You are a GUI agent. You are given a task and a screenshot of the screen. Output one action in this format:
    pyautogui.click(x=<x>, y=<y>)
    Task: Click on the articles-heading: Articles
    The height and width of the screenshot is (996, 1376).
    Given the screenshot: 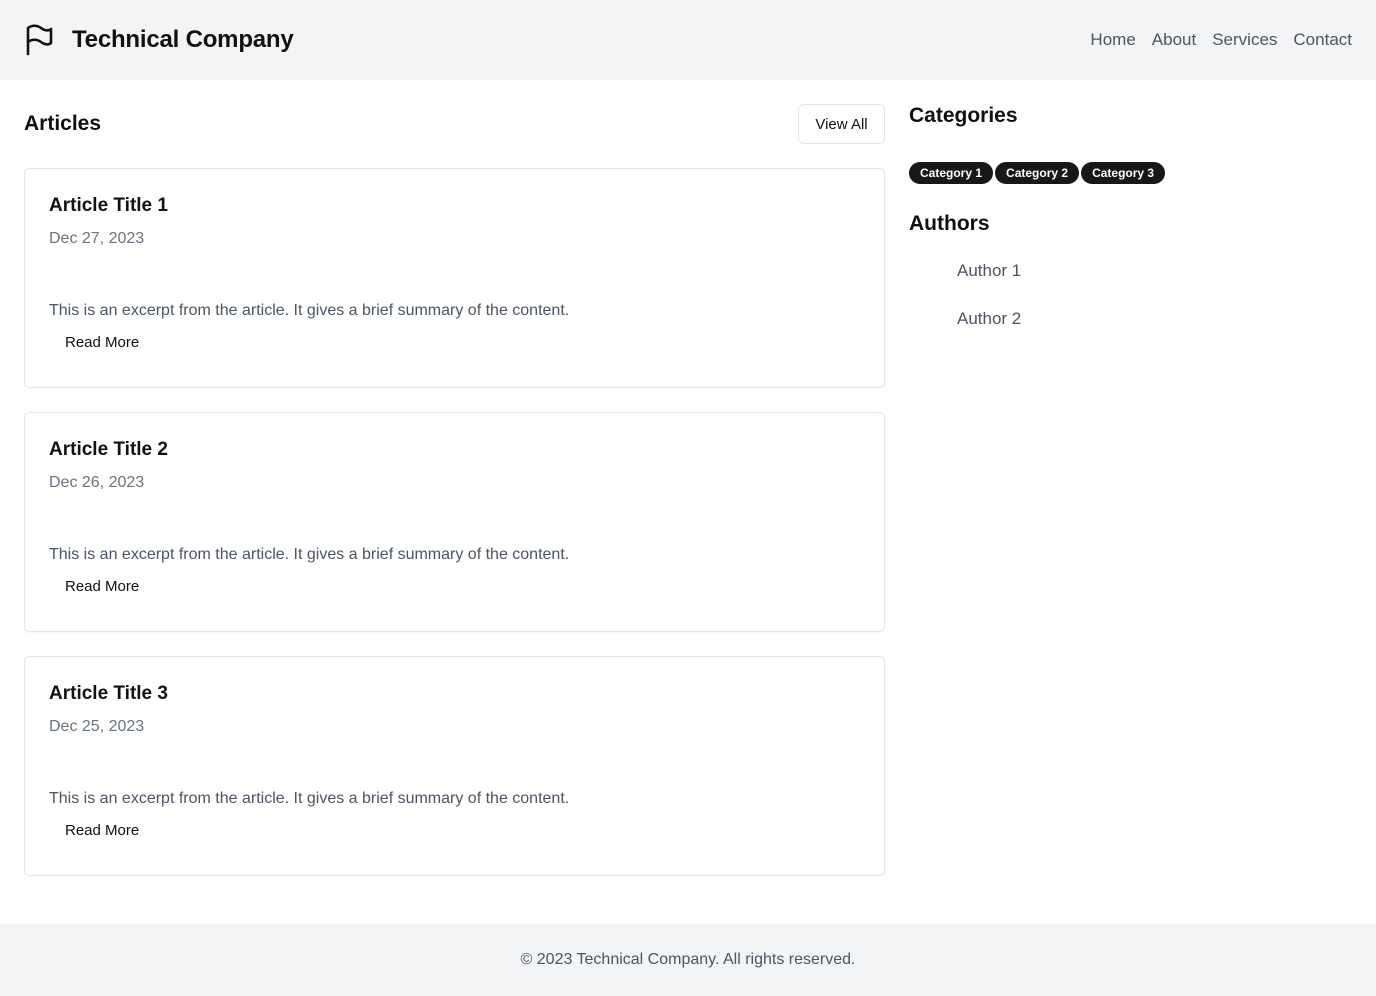 What is the action you would take?
    pyautogui.click(x=63, y=123)
    